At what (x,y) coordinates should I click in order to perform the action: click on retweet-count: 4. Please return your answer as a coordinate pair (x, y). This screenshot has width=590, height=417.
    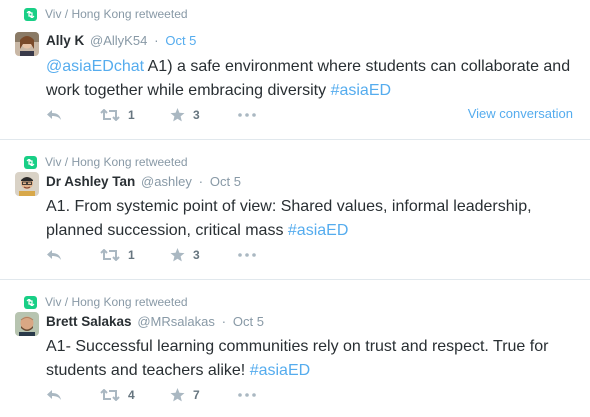
    Looking at the image, I should click on (131, 395).